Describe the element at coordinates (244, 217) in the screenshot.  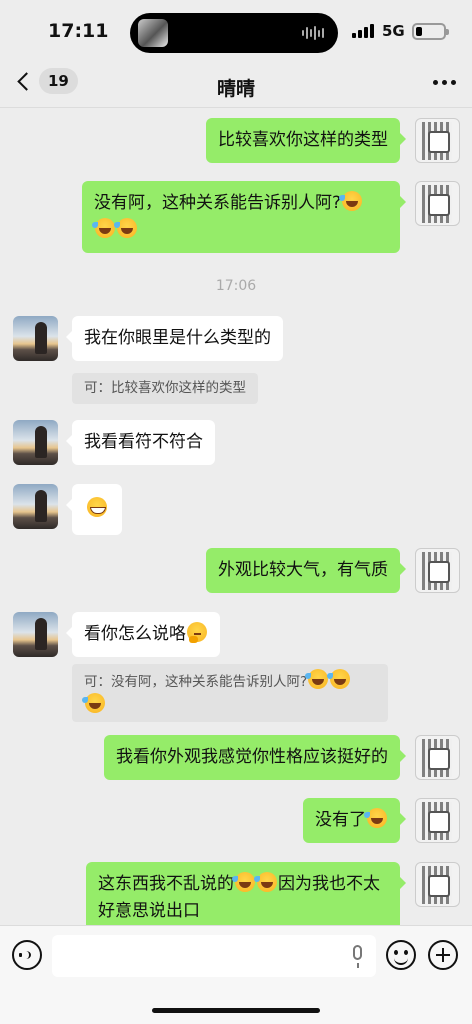
I see `sent-message-bubble: 没有阿，这种关系能告诉别人阿?` at that location.